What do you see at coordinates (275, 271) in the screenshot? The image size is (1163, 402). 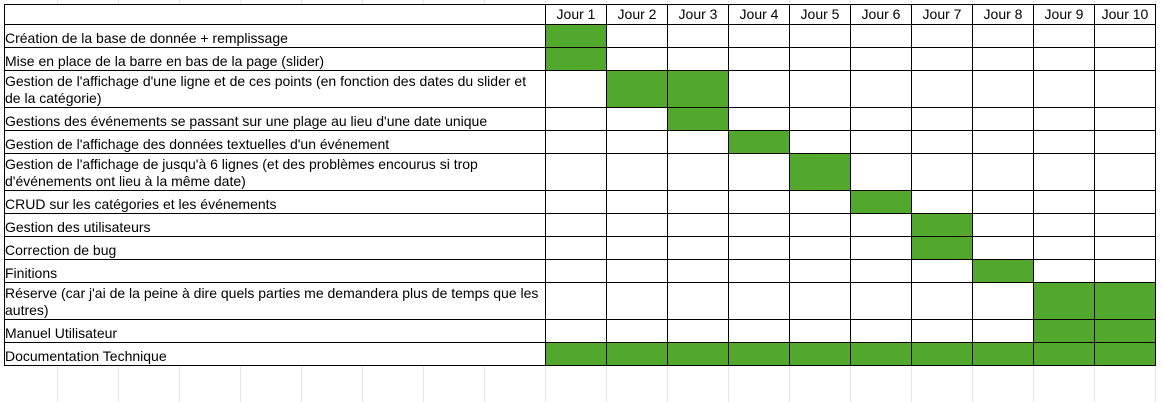 I see `task-label-cell: Finitions` at bounding box center [275, 271].